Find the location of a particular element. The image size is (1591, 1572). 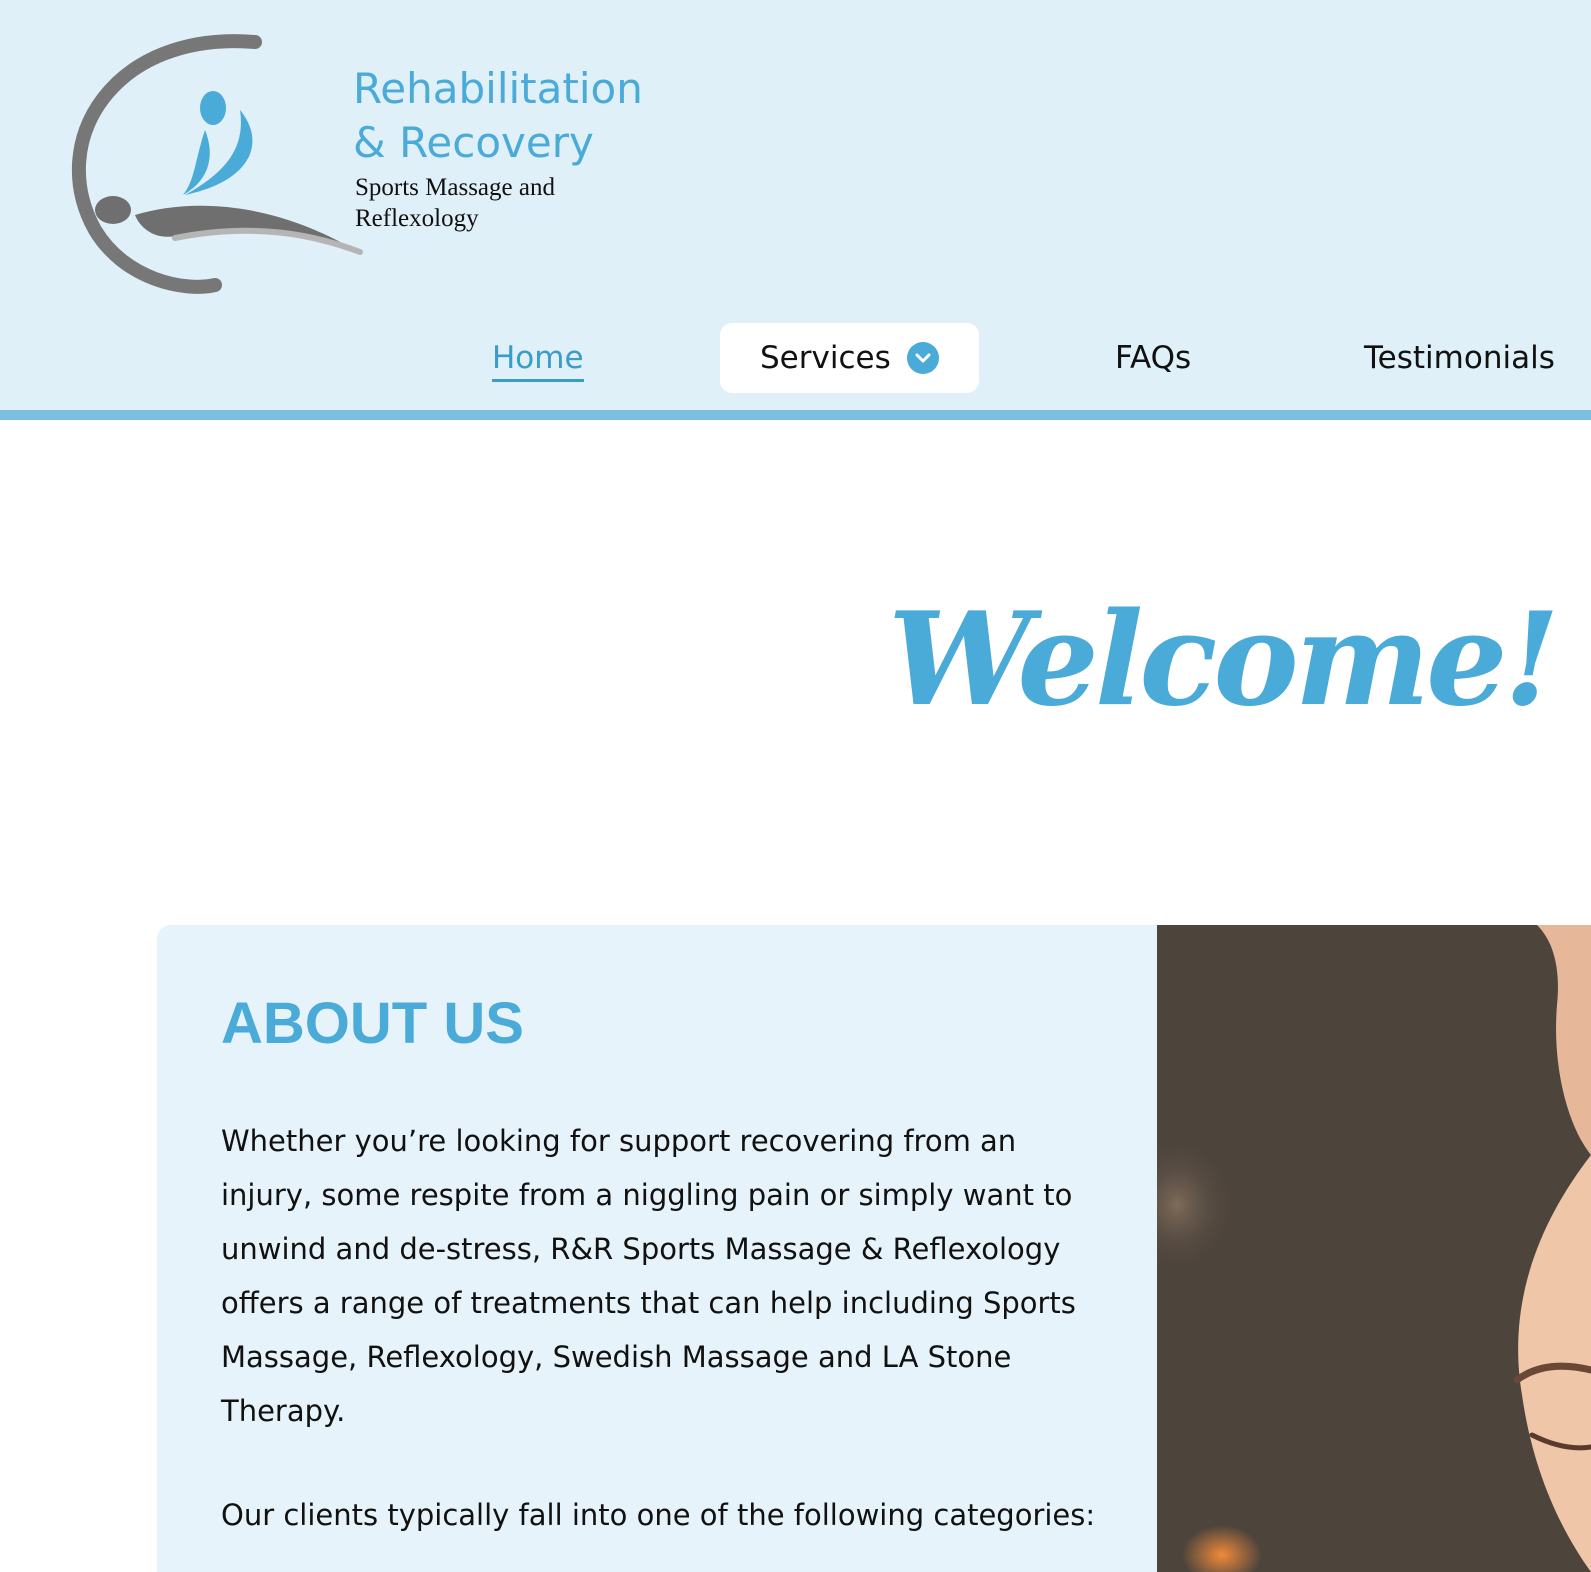

hero-heading: Welcome! is located at coordinates (1224, 660).